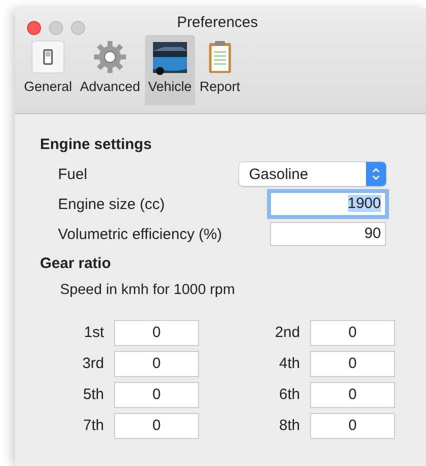 This screenshot has width=426, height=466. Describe the element at coordinates (140, 234) in the screenshot. I see `field-label: Volumetric efficiency (%)` at that location.